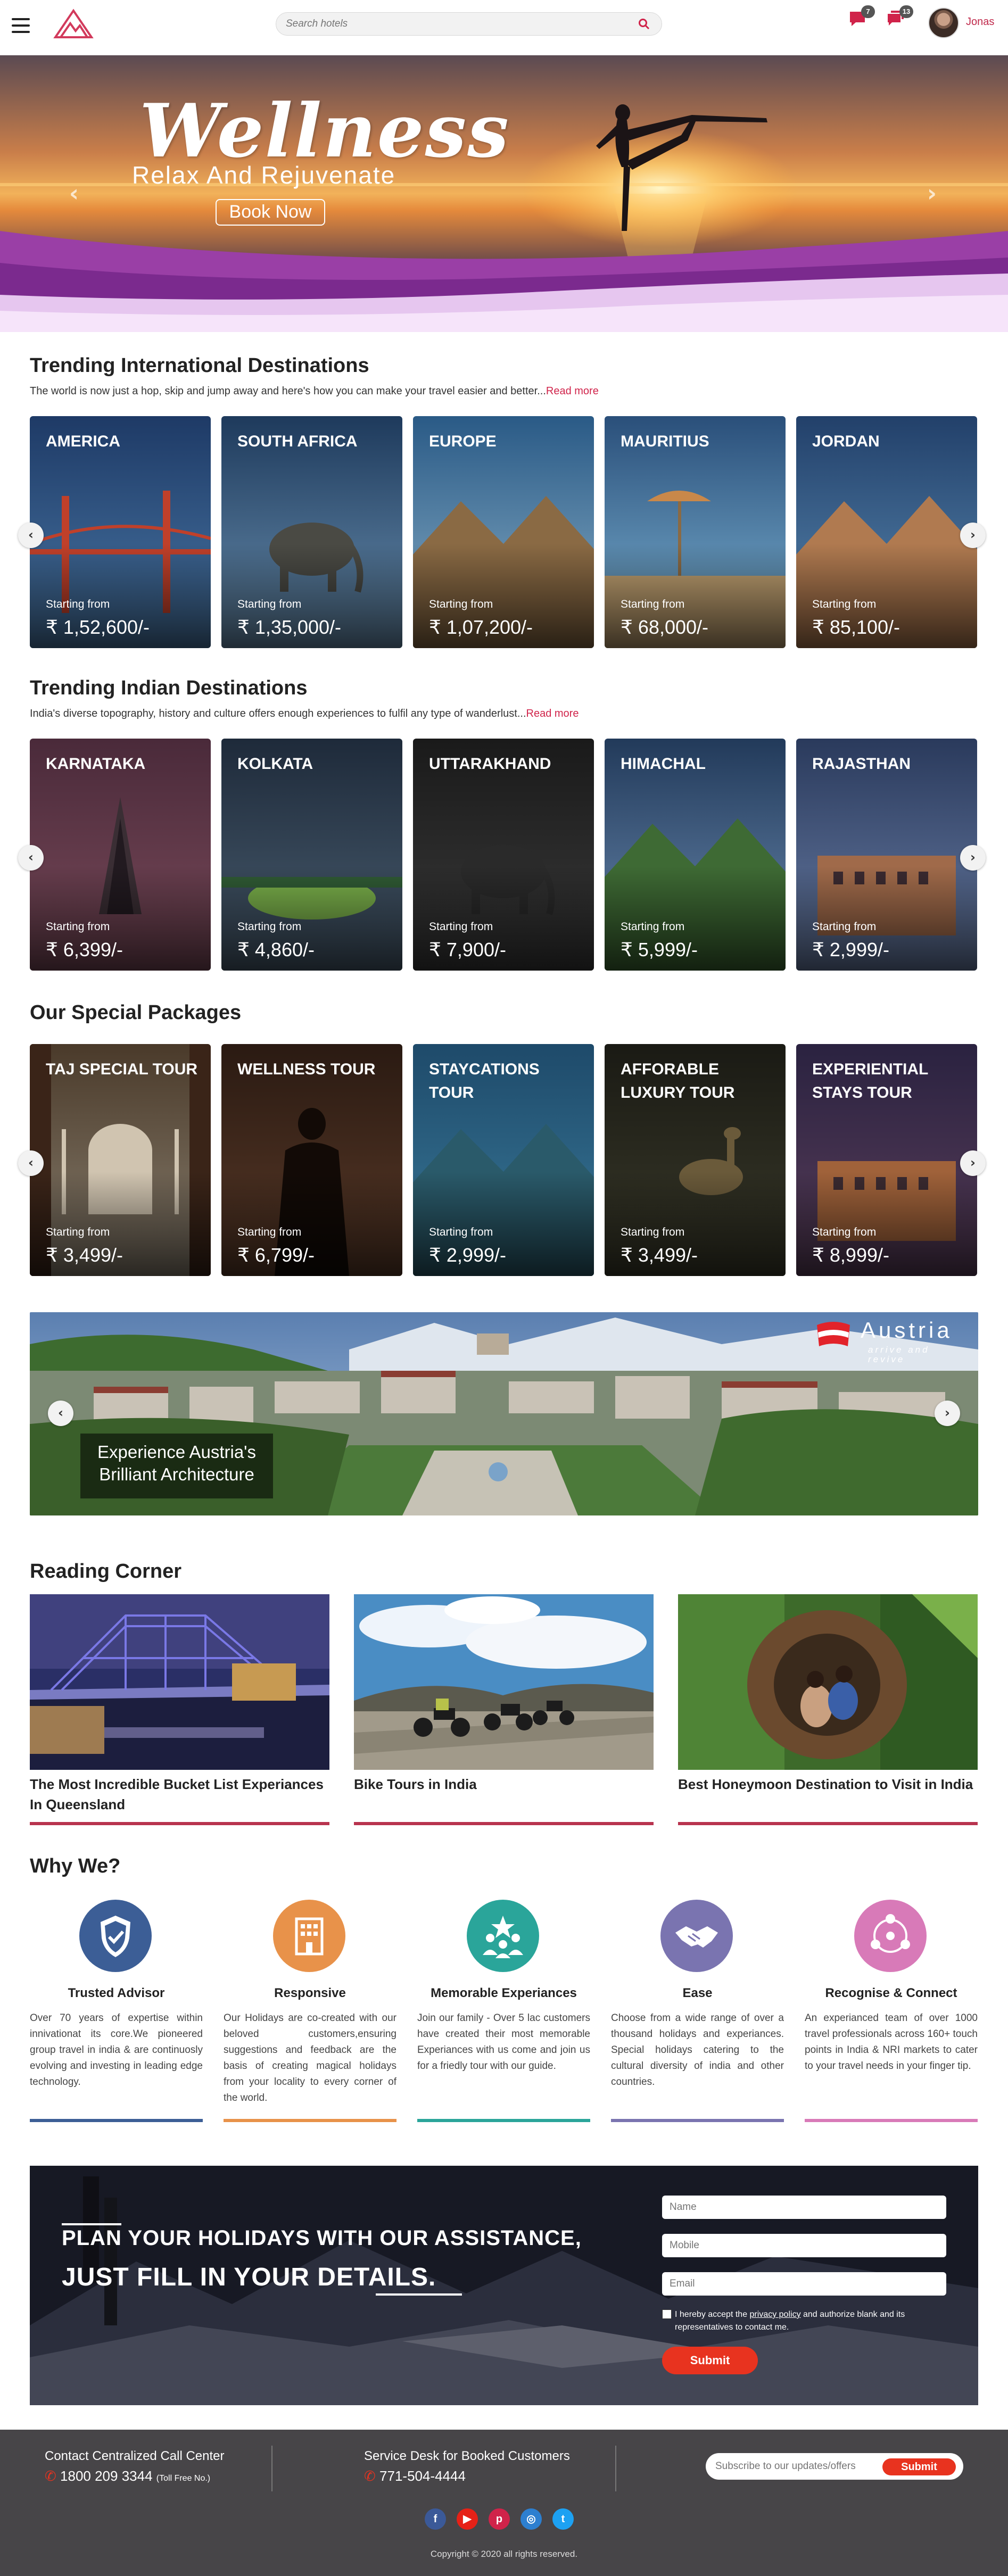 The width and height of the screenshot is (1008, 2576). I want to click on card-title: KOLKATA, so click(275, 764).